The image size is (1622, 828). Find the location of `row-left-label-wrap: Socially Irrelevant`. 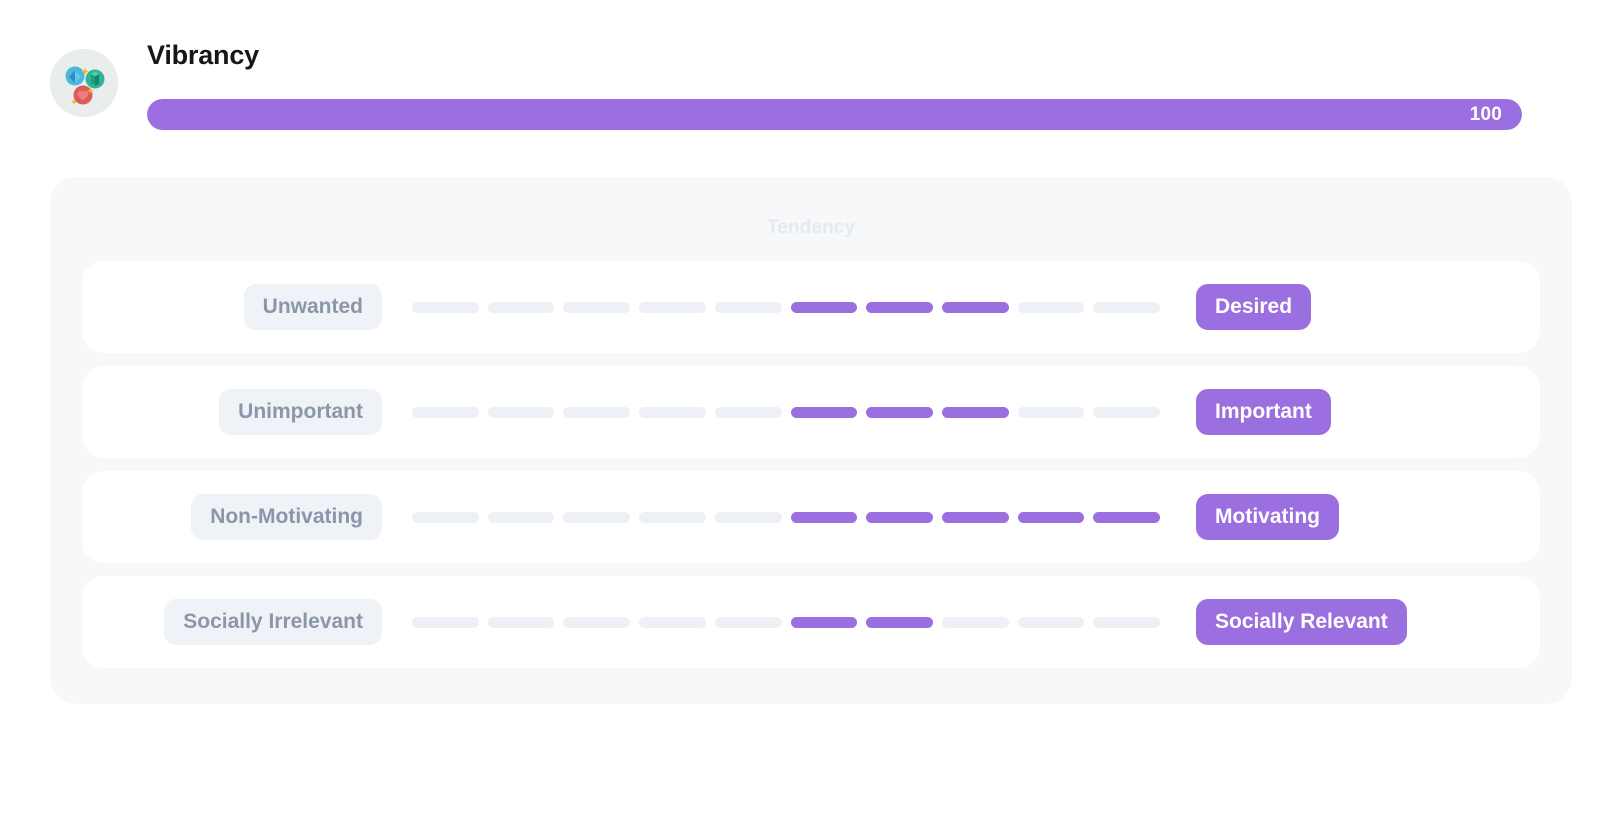

row-left-label-wrap: Socially Irrelevant is located at coordinates (232, 622).